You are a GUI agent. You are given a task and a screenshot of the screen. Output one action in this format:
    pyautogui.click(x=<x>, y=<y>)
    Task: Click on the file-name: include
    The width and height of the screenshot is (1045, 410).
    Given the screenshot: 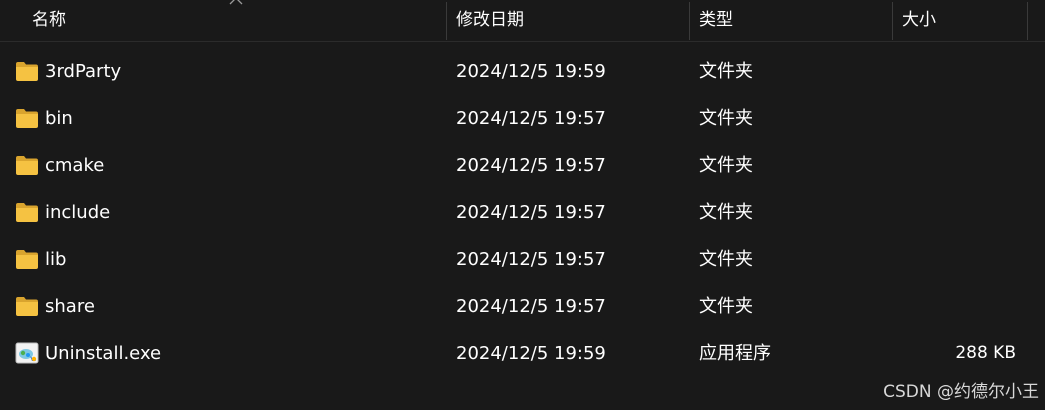 What is the action you would take?
    pyautogui.click(x=78, y=212)
    